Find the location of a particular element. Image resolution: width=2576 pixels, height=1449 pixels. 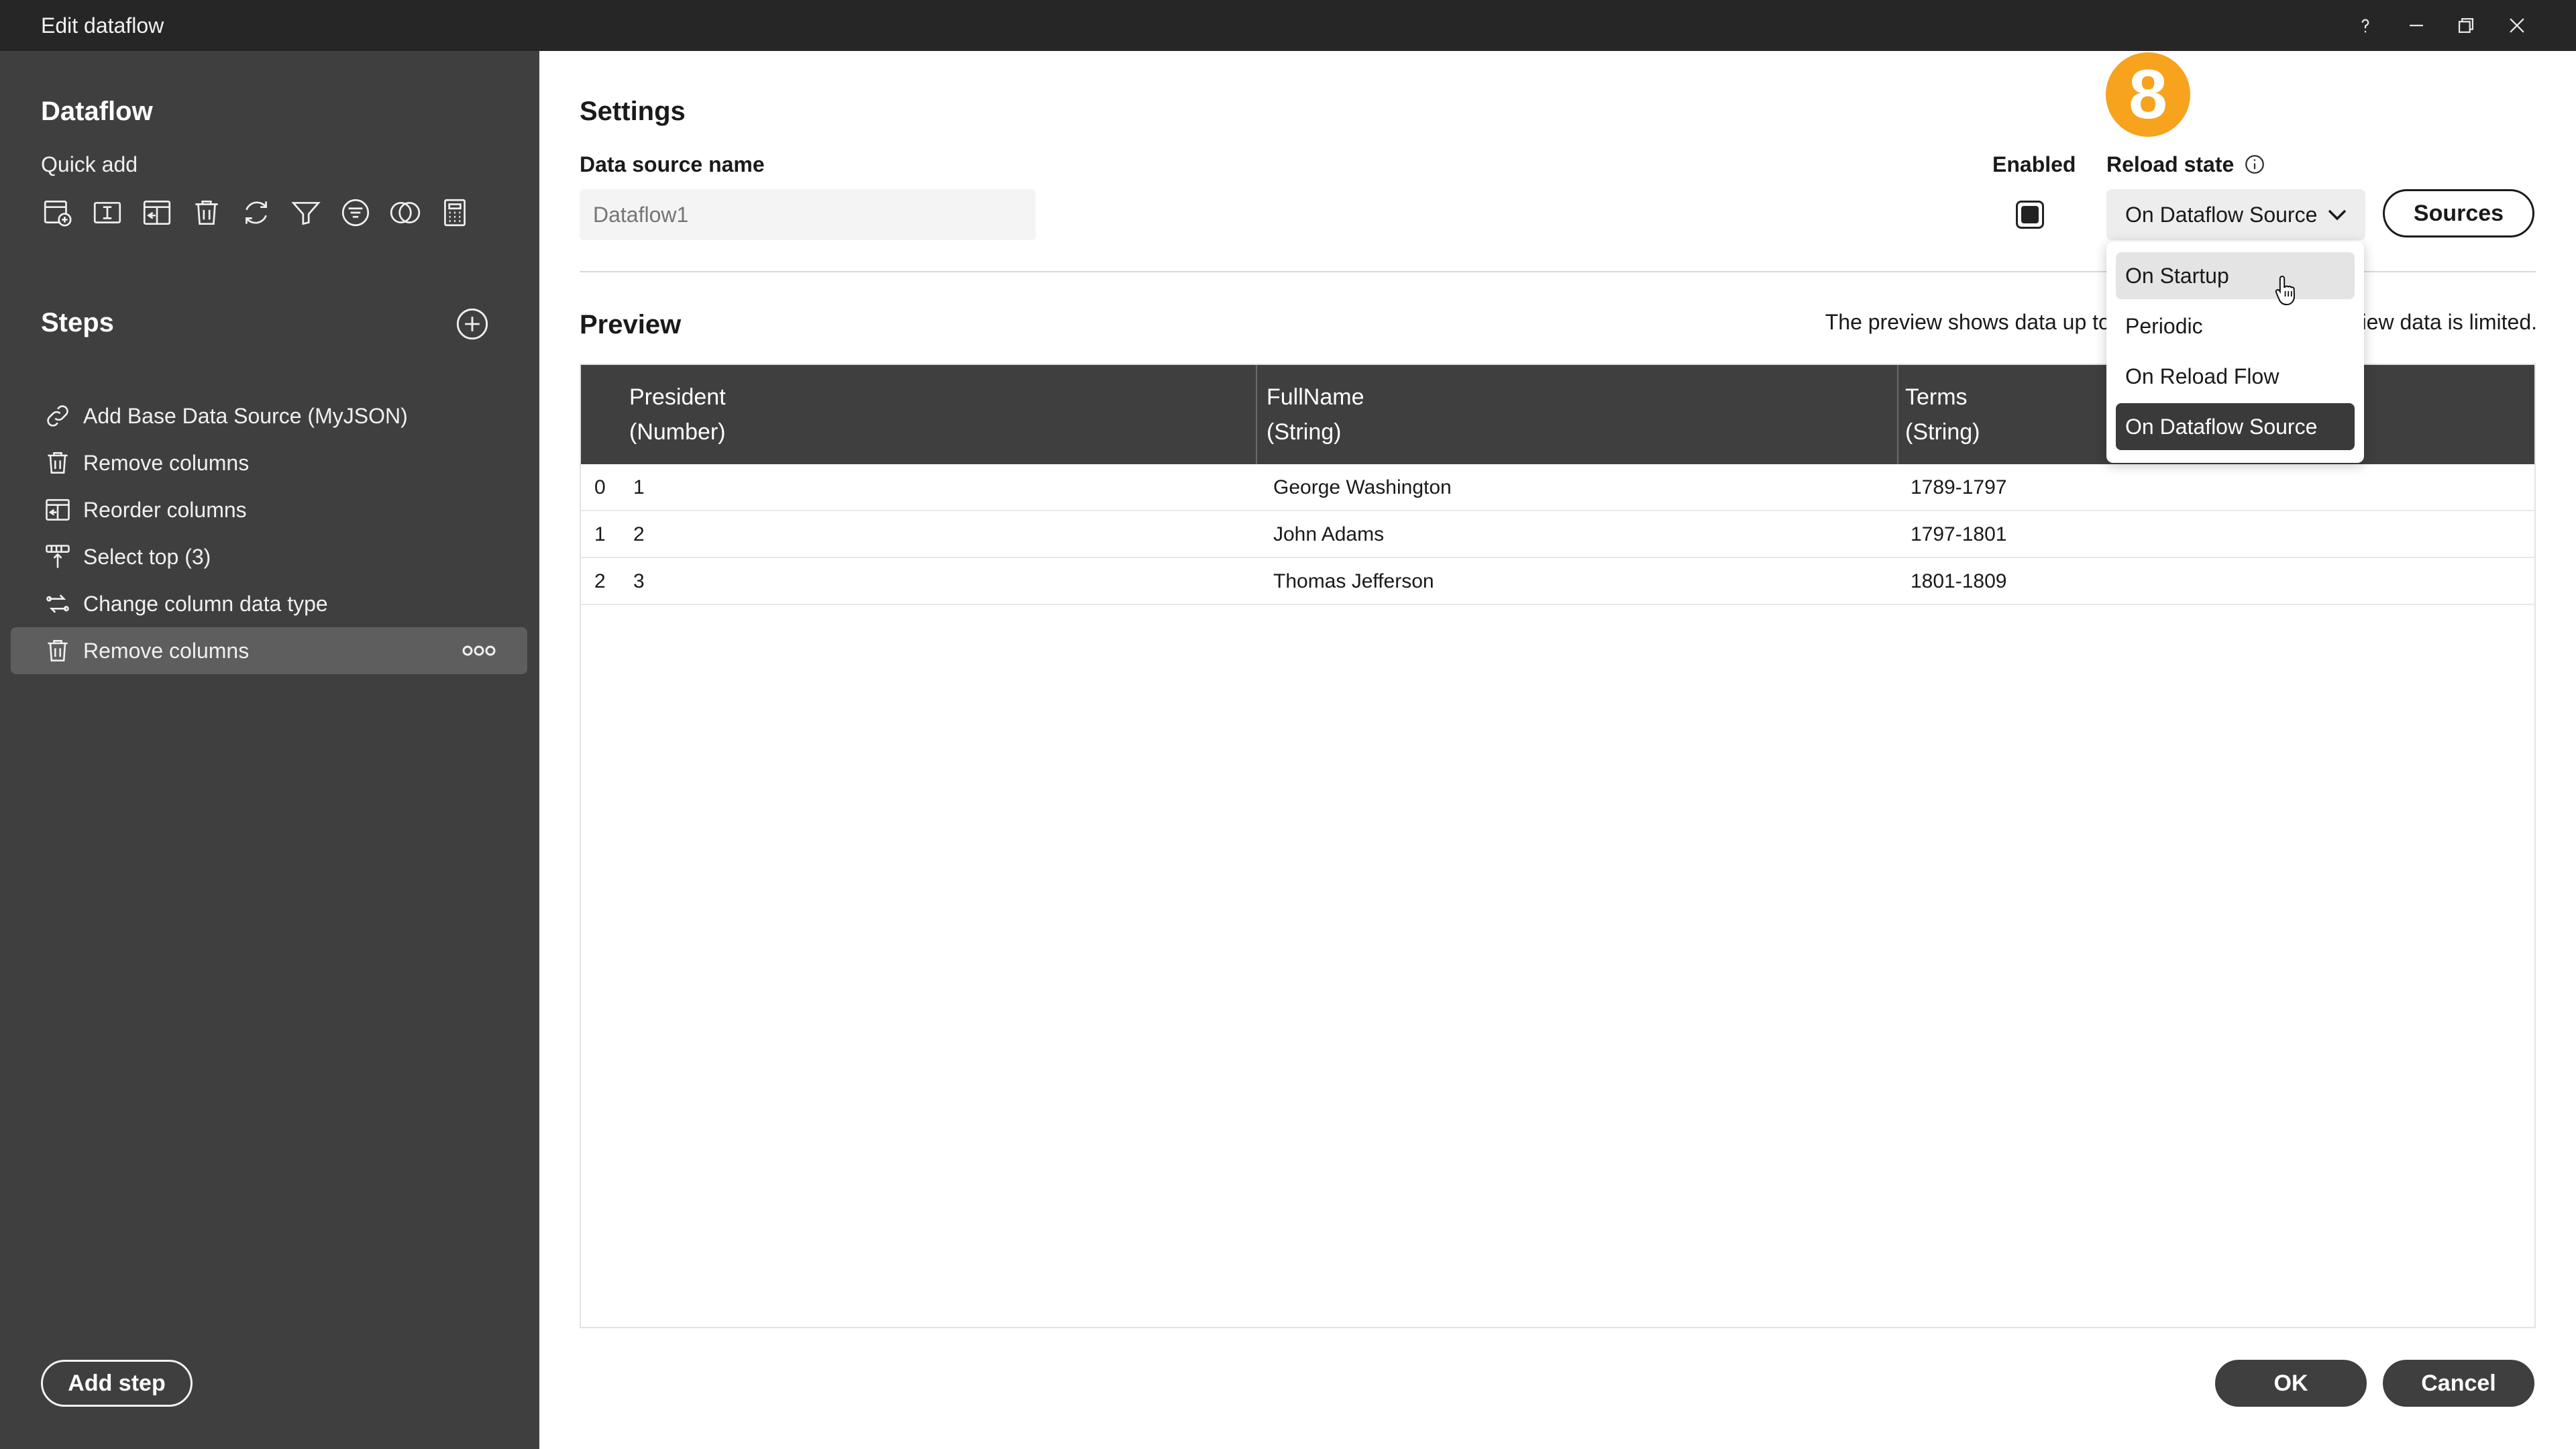

quick-add-toolbar is located at coordinates (264, 212).